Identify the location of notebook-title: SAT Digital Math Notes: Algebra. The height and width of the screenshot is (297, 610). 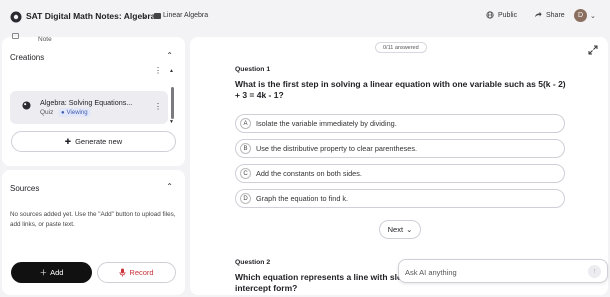
(90, 16).